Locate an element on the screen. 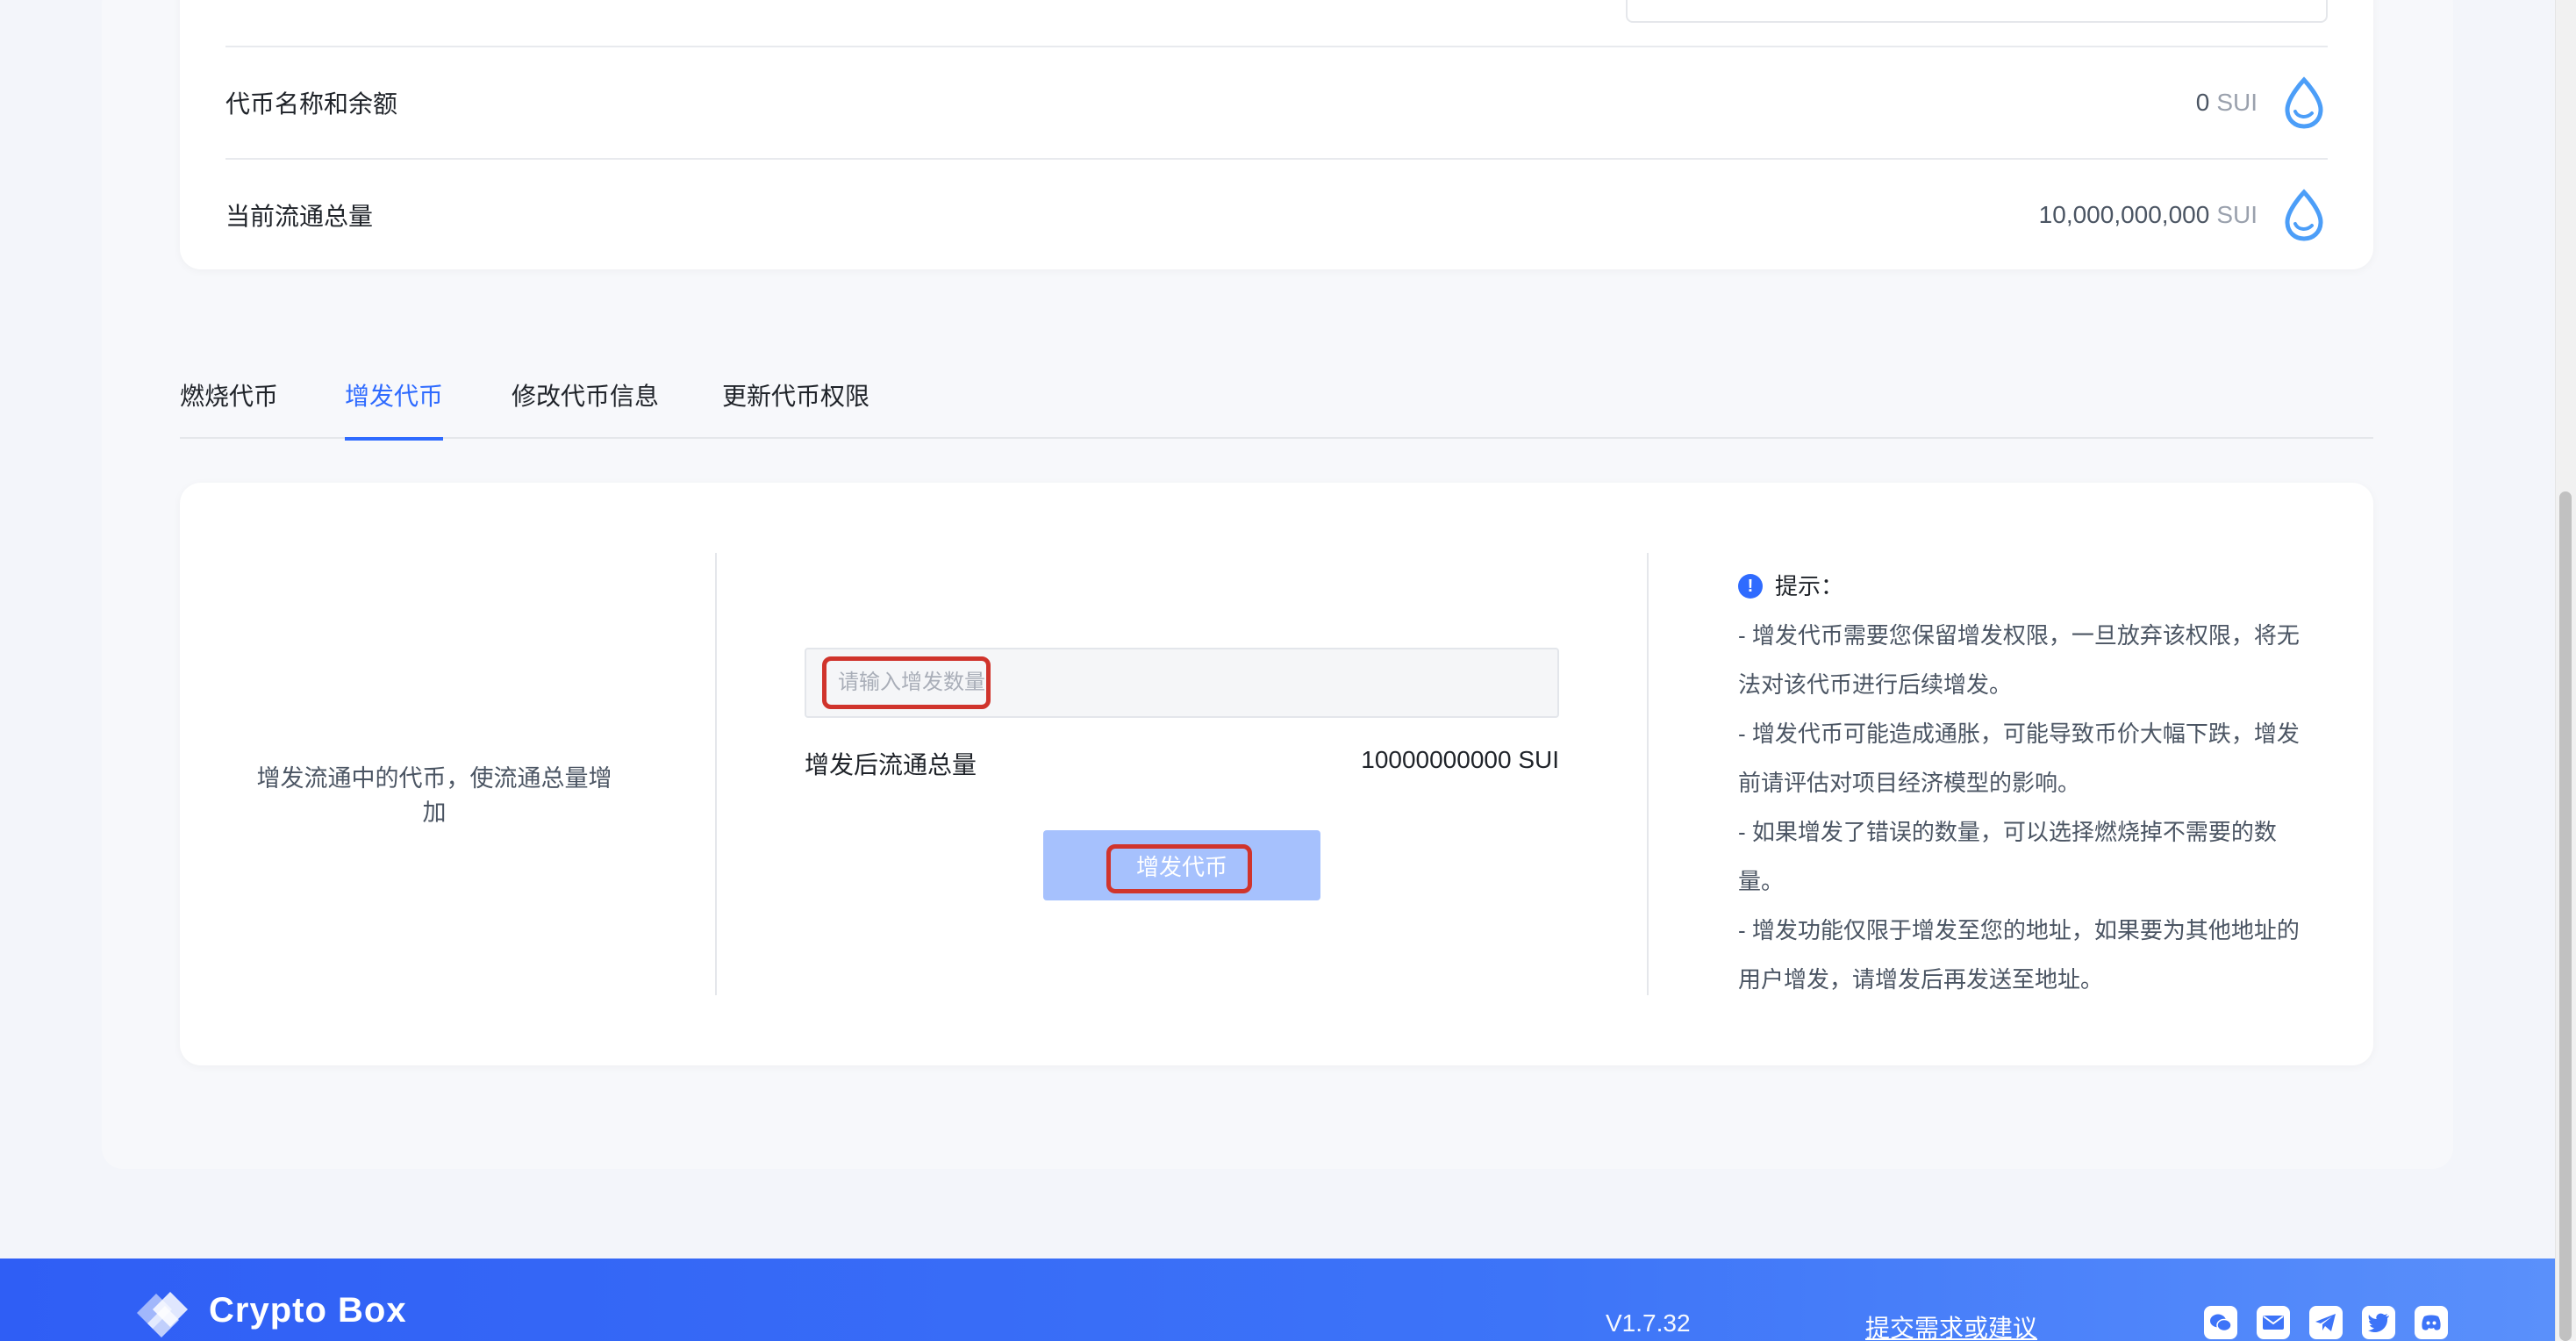 This screenshot has height=1341, width=2576. supply-label: 当前流通总量 is located at coordinates (299, 216).